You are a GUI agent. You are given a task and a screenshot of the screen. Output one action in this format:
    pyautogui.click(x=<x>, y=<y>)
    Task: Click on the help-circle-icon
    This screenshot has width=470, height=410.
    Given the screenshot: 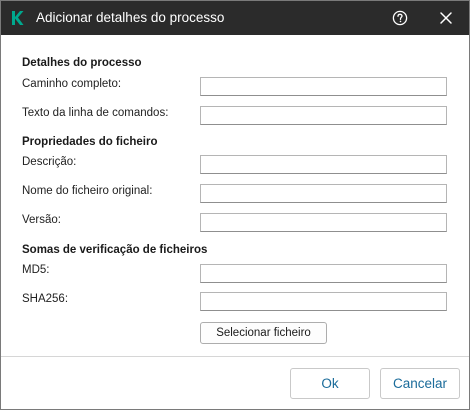 What is the action you would take?
    pyautogui.click(x=400, y=18)
    